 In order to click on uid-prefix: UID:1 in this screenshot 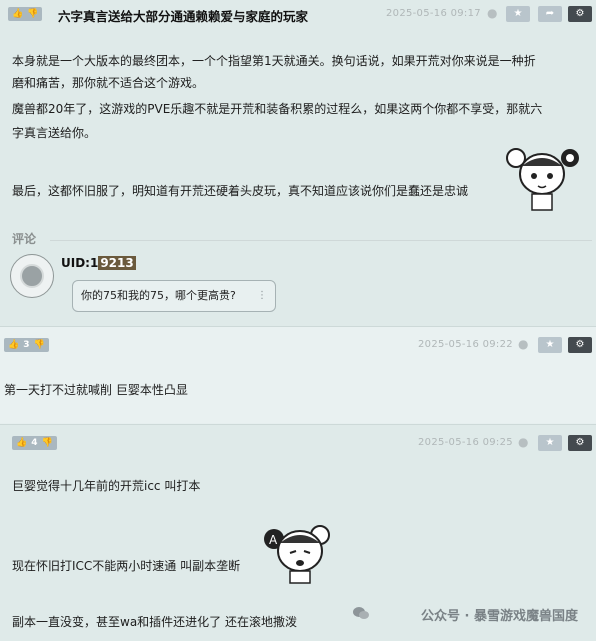, I will do `click(80, 263)`.